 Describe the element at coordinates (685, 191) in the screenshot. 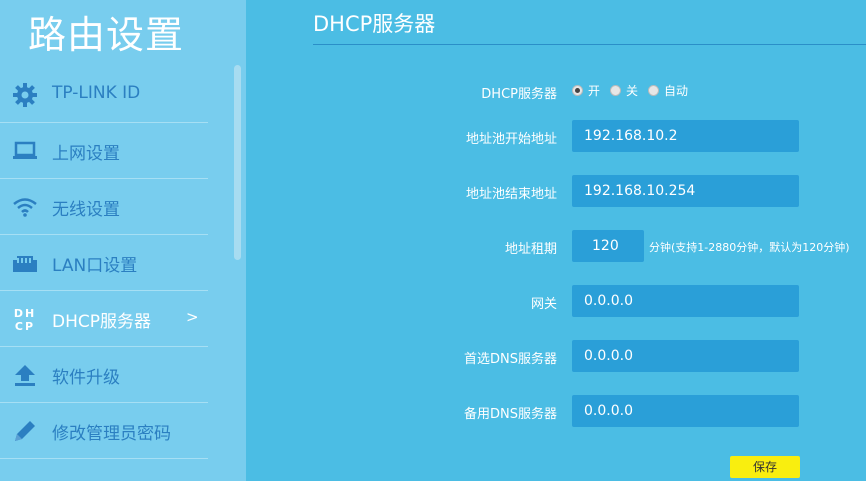

I see `pool-end-input: 192.168.10.254` at that location.